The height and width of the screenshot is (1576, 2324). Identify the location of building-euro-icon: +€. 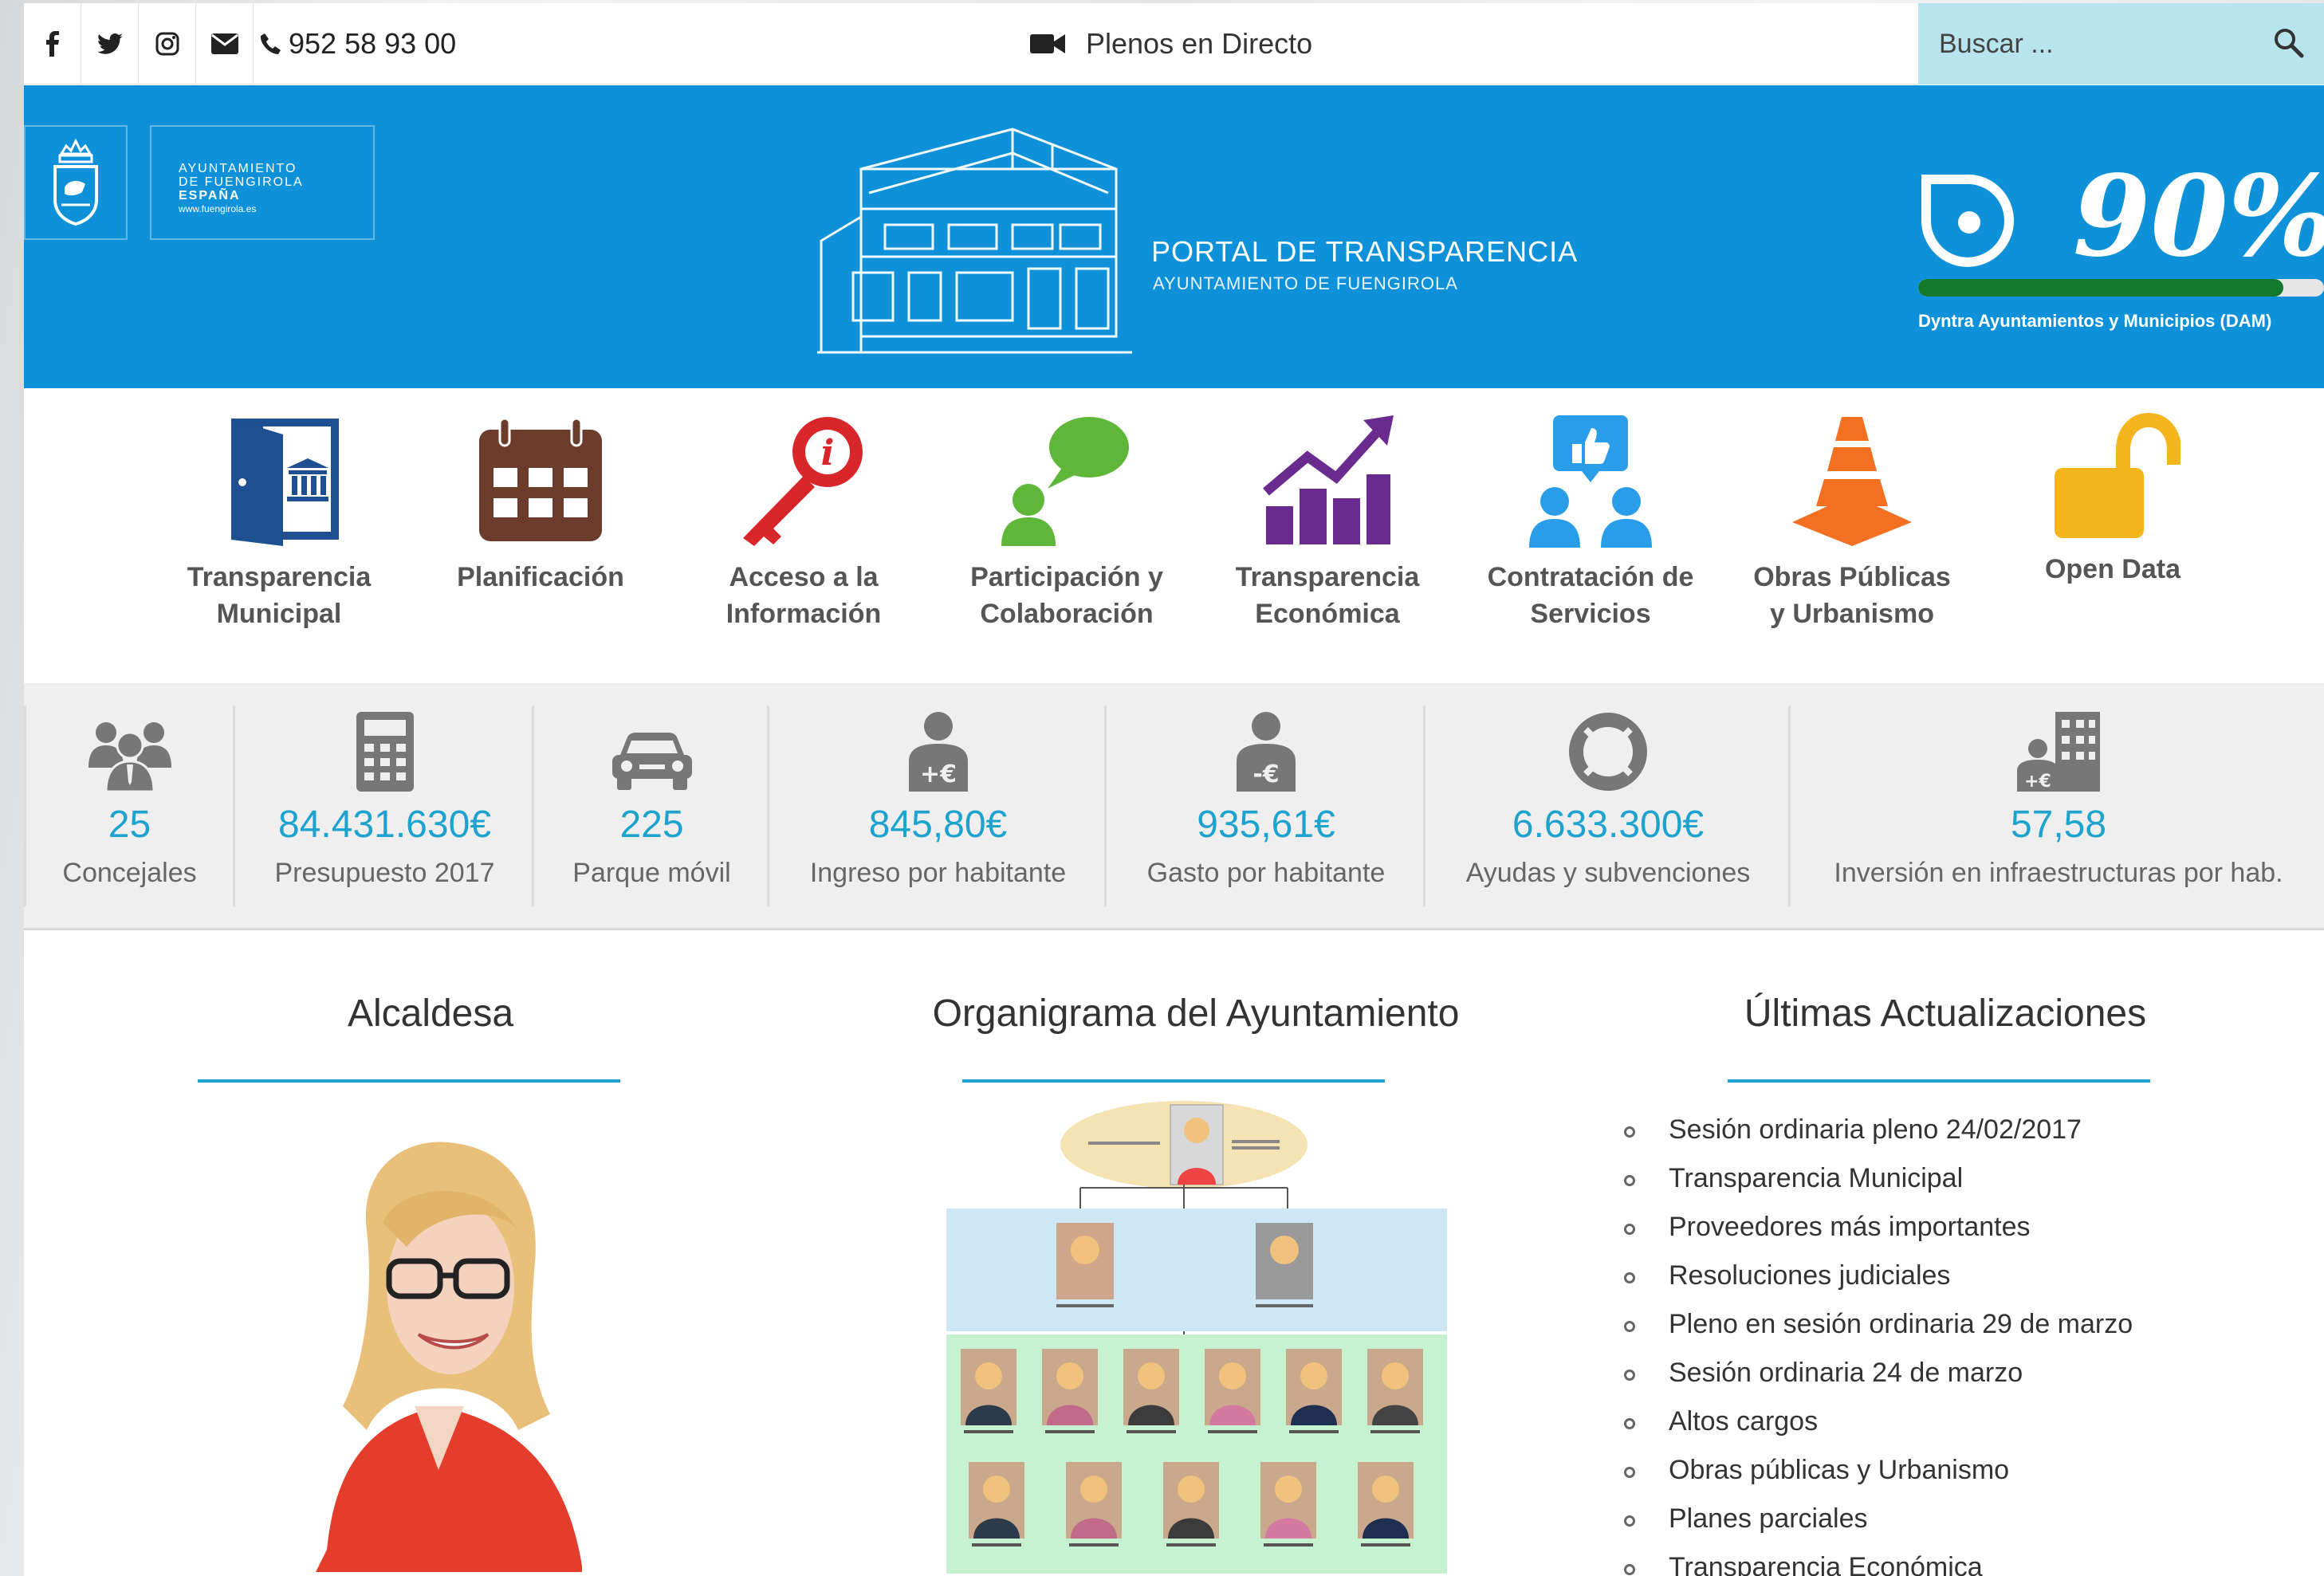
(2058, 752).